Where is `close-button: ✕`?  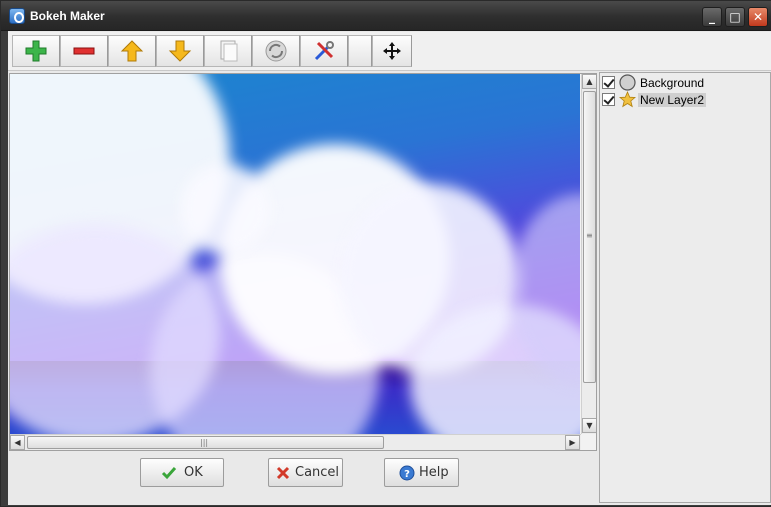
close-button: ✕ is located at coordinates (758, 17).